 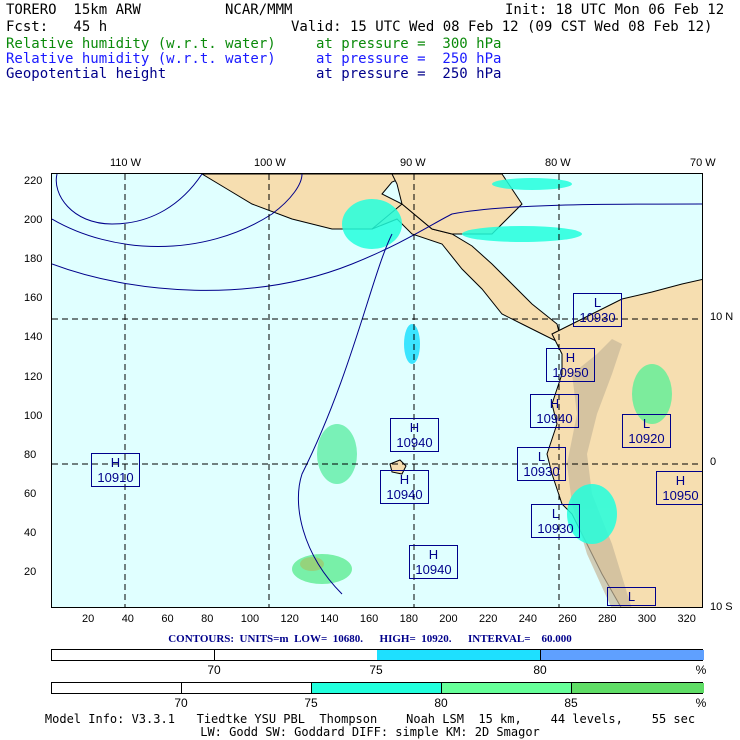 I want to click on x-tick-label: 40, so click(x=127, y=619).